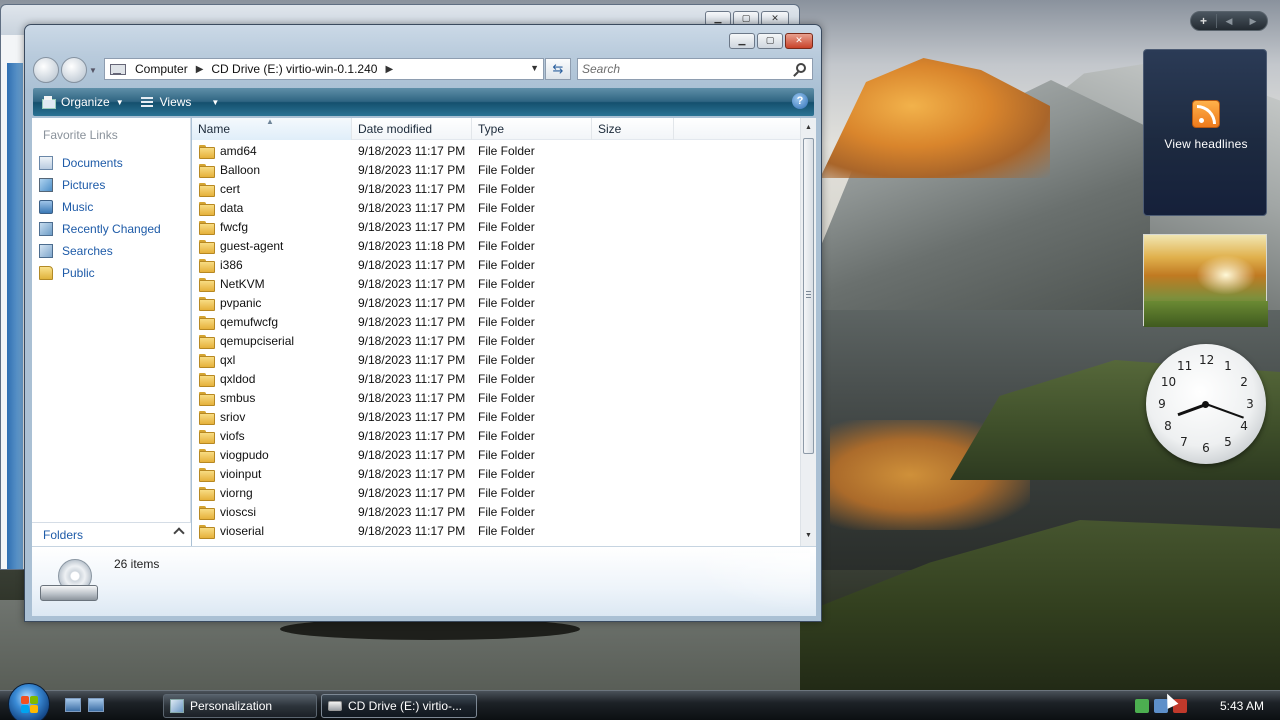  Describe the element at coordinates (272, 227) in the screenshot. I see `file-name-cell: fwcfg` at that location.